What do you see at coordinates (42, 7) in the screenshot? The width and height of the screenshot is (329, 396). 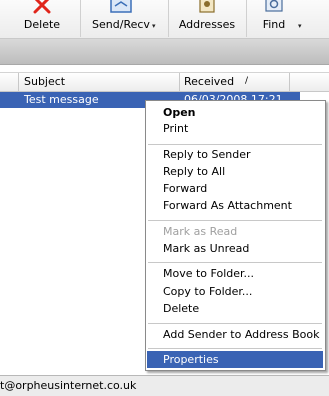 I see `delete-x-icon` at bounding box center [42, 7].